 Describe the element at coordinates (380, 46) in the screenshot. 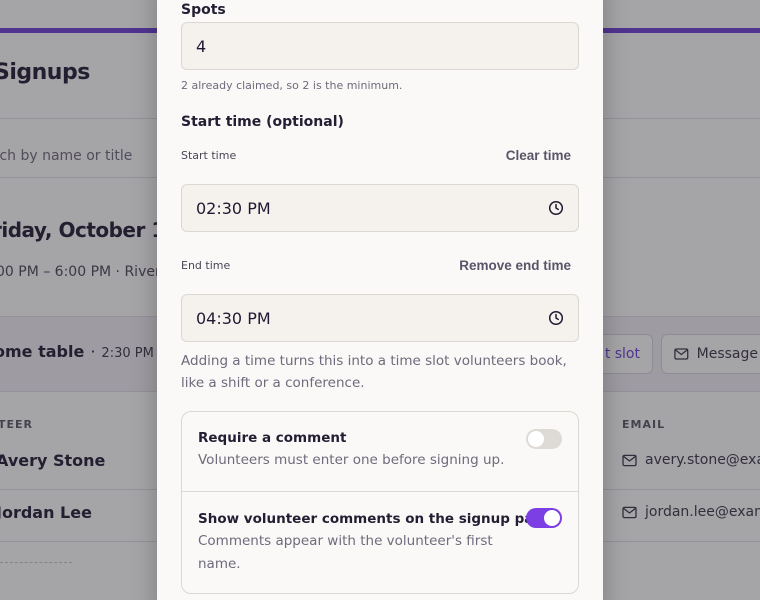

I see `spots-input: 4` at that location.